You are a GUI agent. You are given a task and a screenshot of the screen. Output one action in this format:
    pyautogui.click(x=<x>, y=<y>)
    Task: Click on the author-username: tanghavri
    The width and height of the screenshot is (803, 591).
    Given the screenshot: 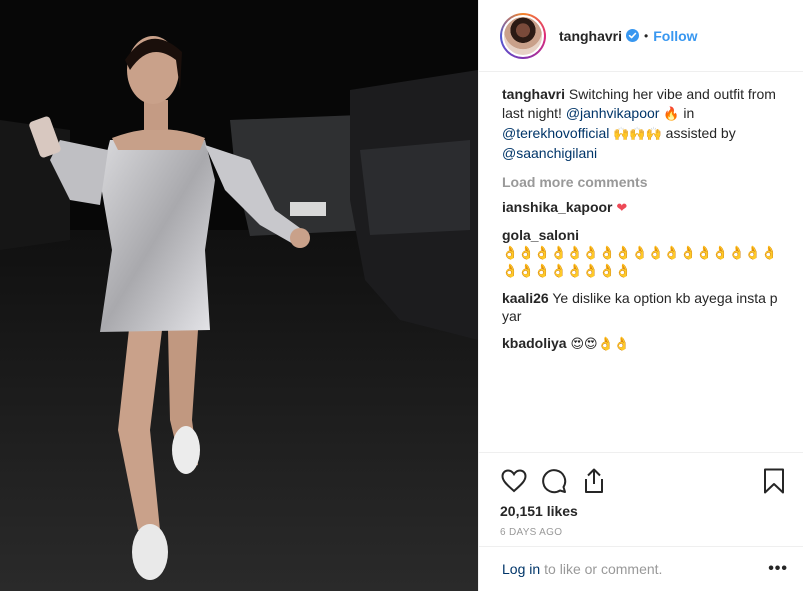 What is the action you would take?
    pyautogui.click(x=590, y=36)
    